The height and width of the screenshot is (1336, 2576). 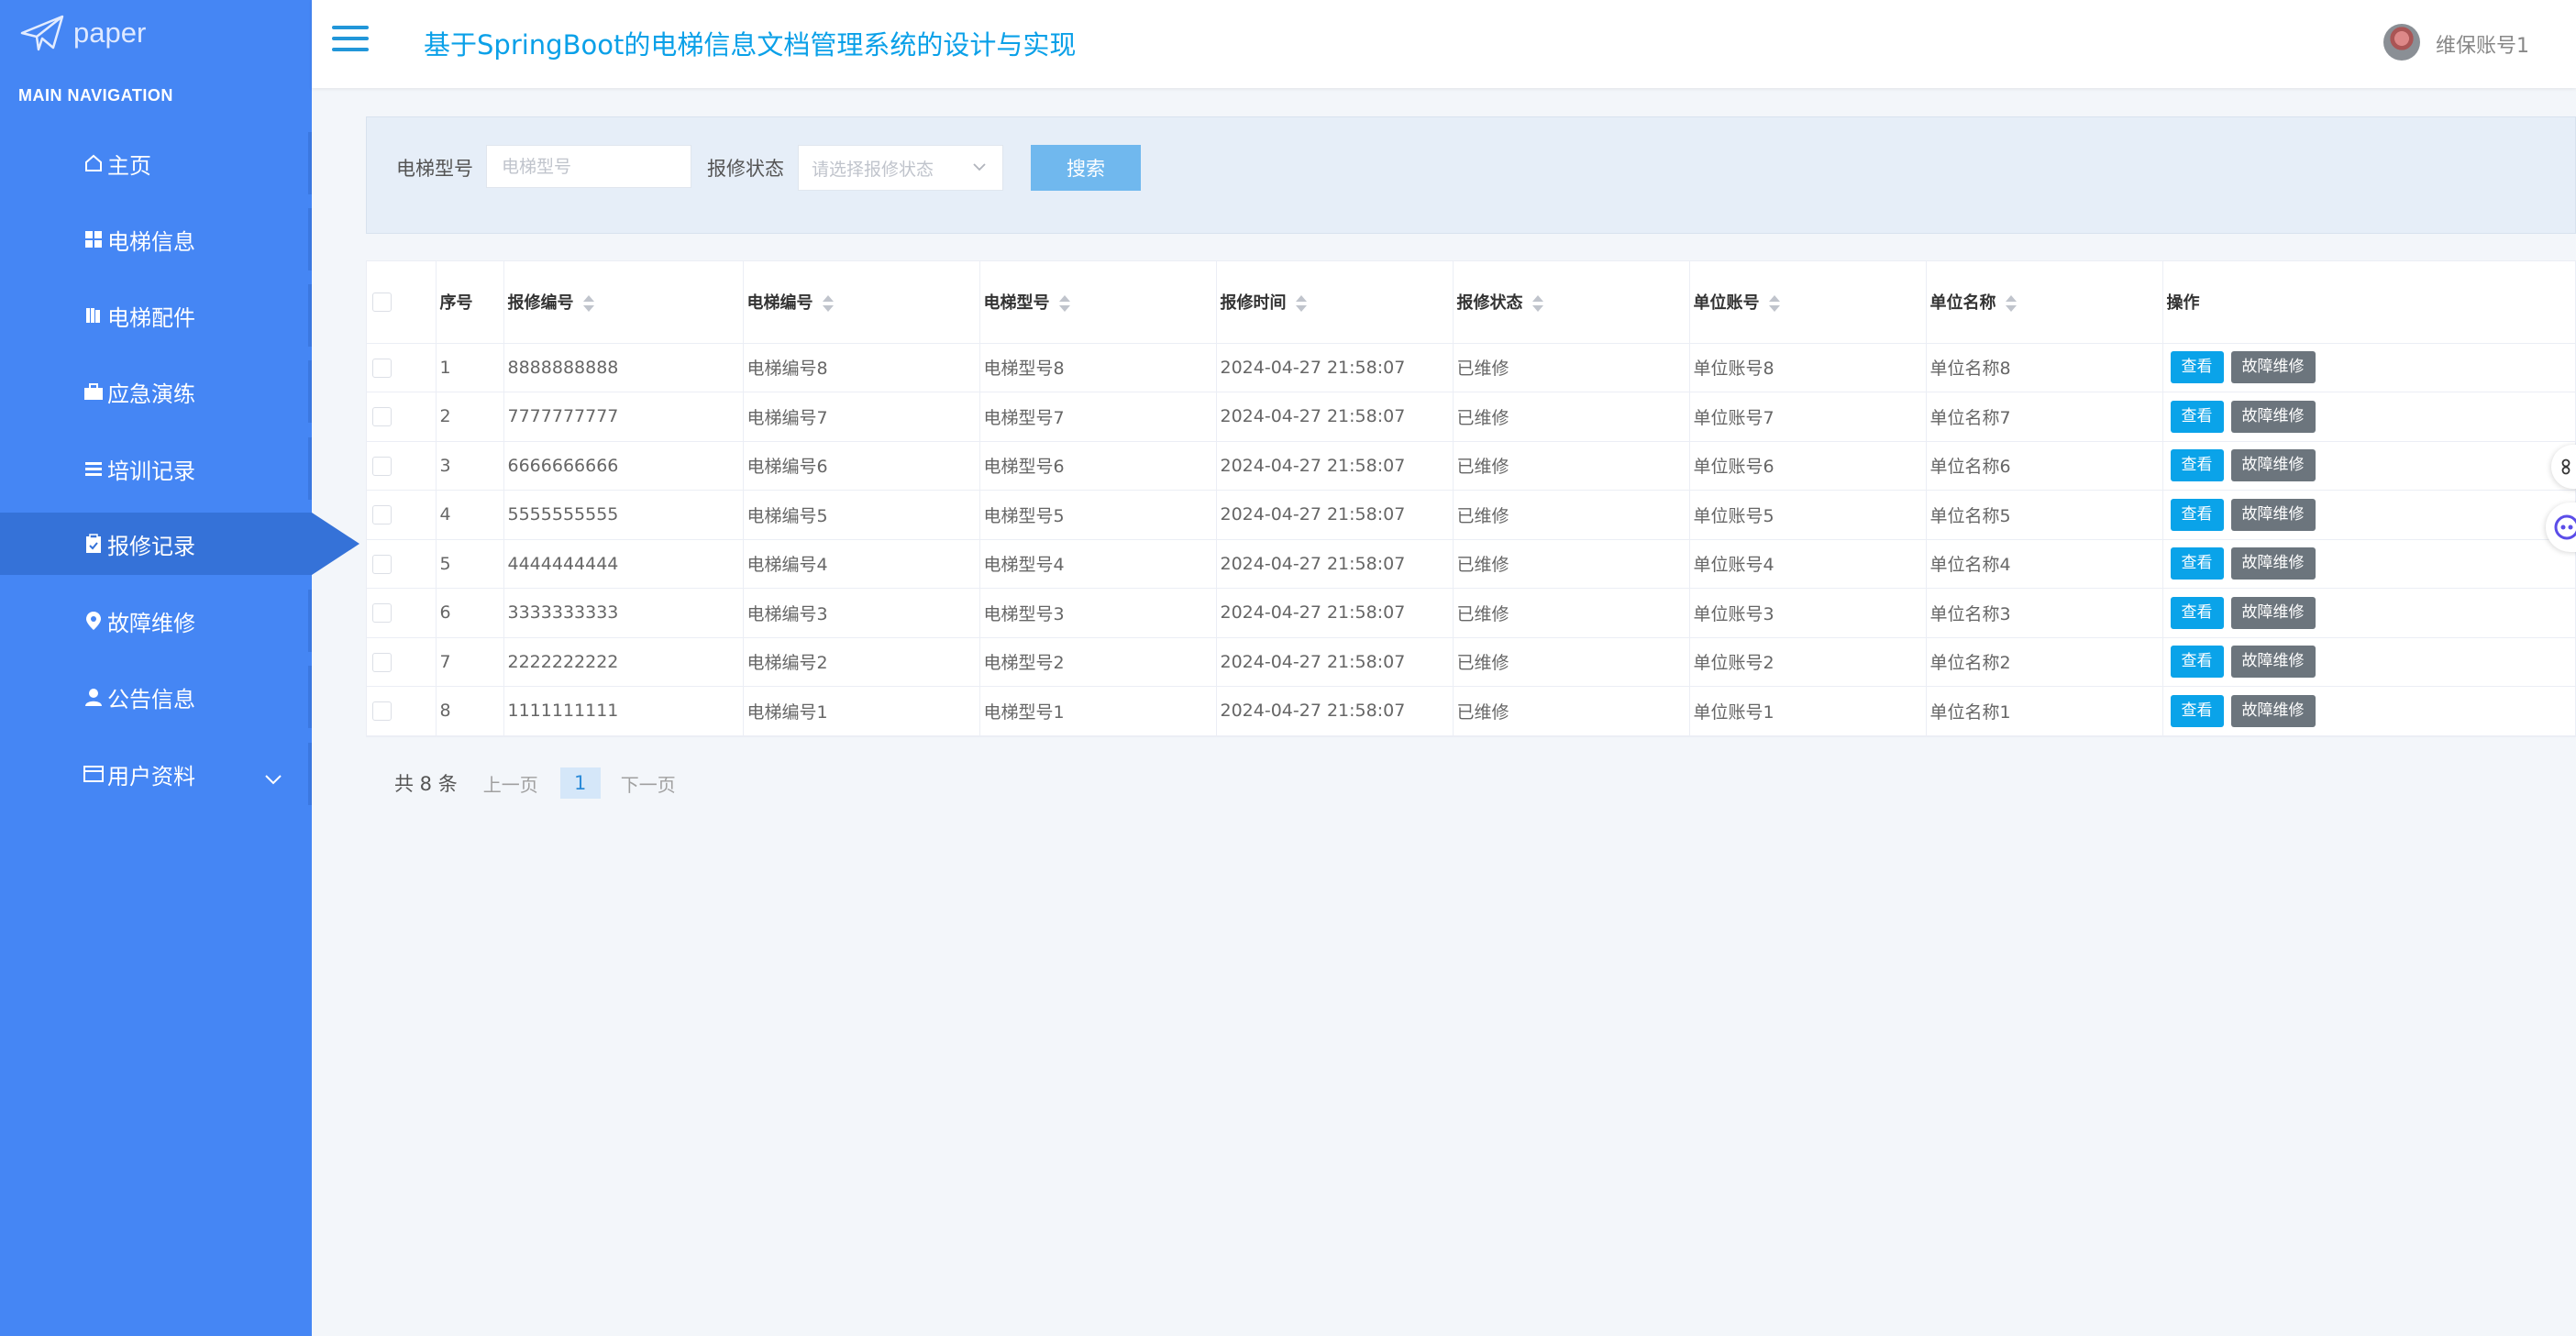 What do you see at coordinates (129, 165) in the screenshot?
I see `sidebar-item-label: 主页` at bounding box center [129, 165].